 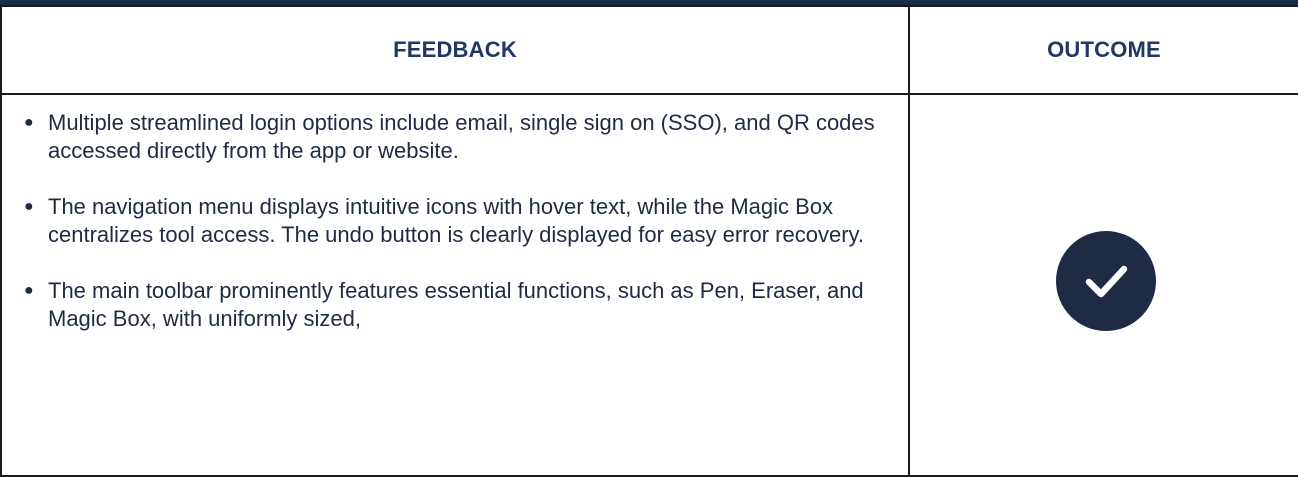 What do you see at coordinates (1103, 50) in the screenshot?
I see `outcome-header: OUTCOME` at bounding box center [1103, 50].